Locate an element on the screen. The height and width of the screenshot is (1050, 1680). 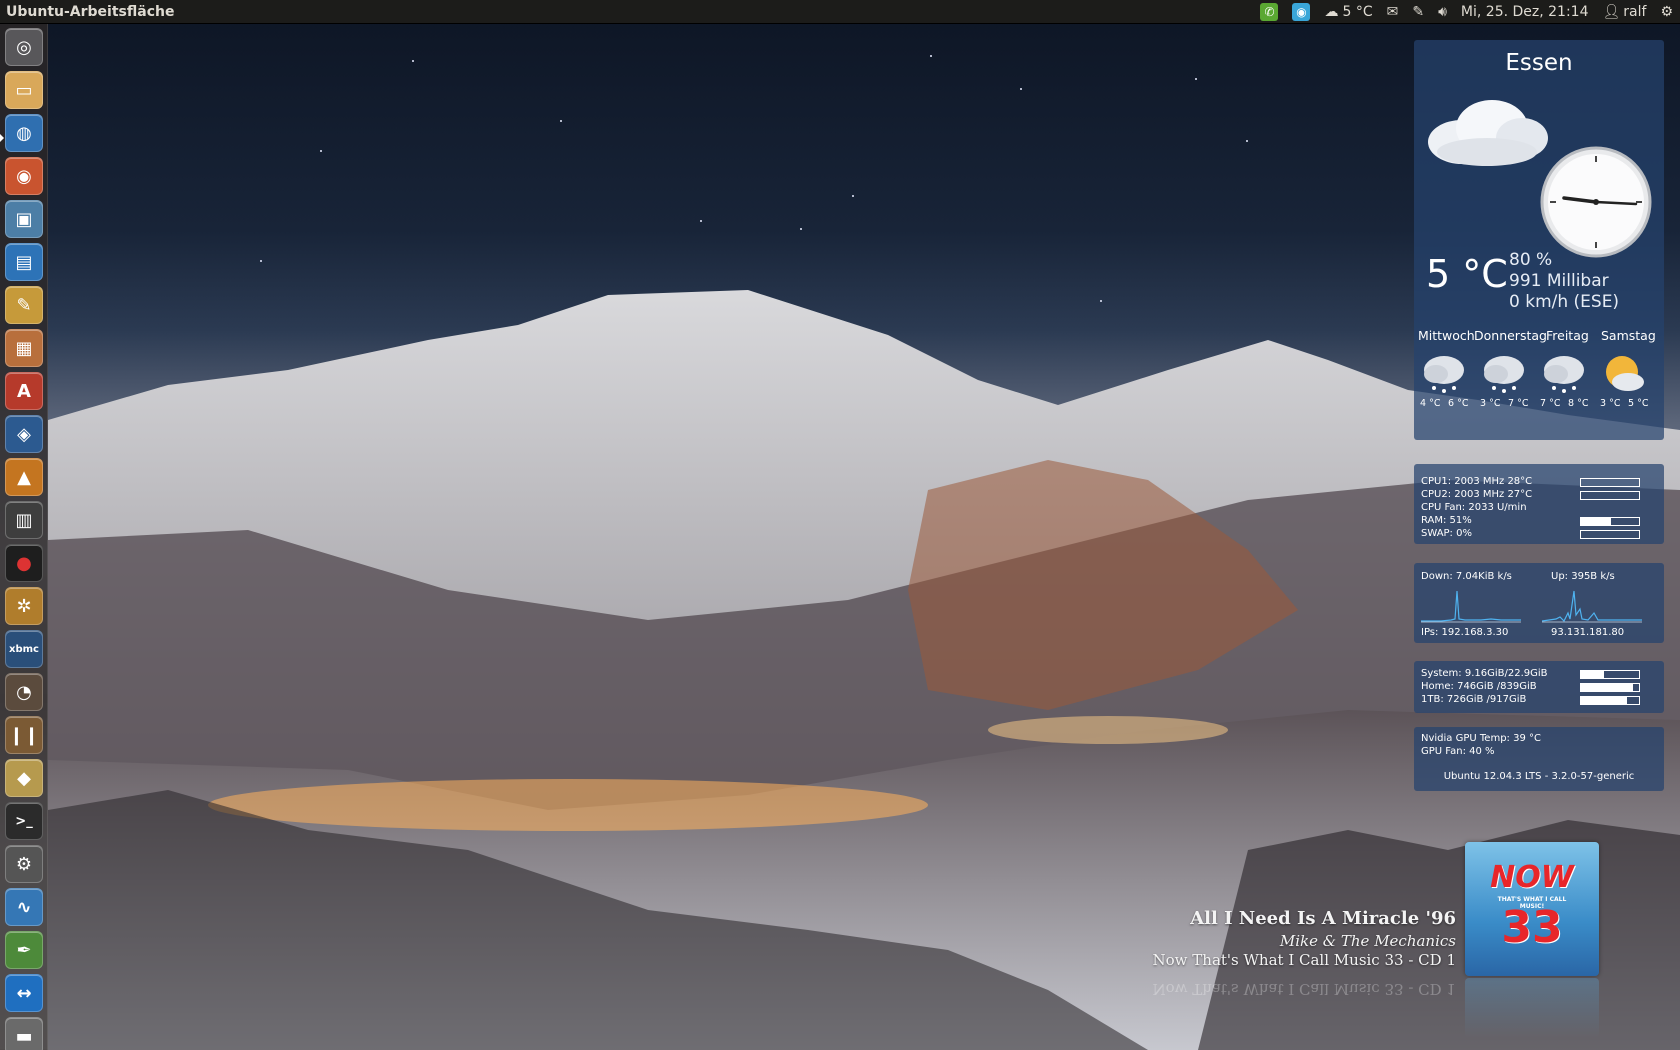
tweak-tool-launcher: ✒ is located at coordinates (24, 950).